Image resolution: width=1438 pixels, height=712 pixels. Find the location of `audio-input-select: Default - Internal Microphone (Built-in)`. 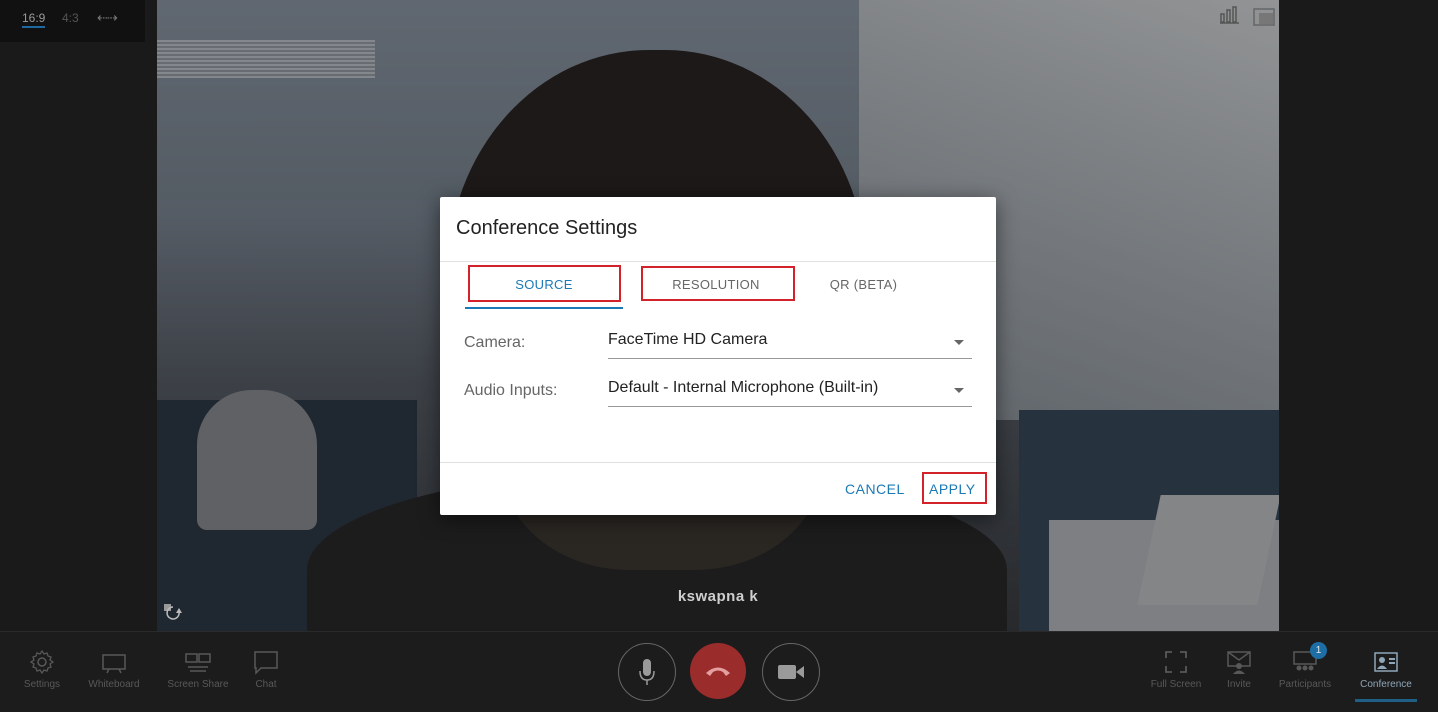

audio-input-select: Default - Internal Microphone (Built-in) is located at coordinates (790, 391).